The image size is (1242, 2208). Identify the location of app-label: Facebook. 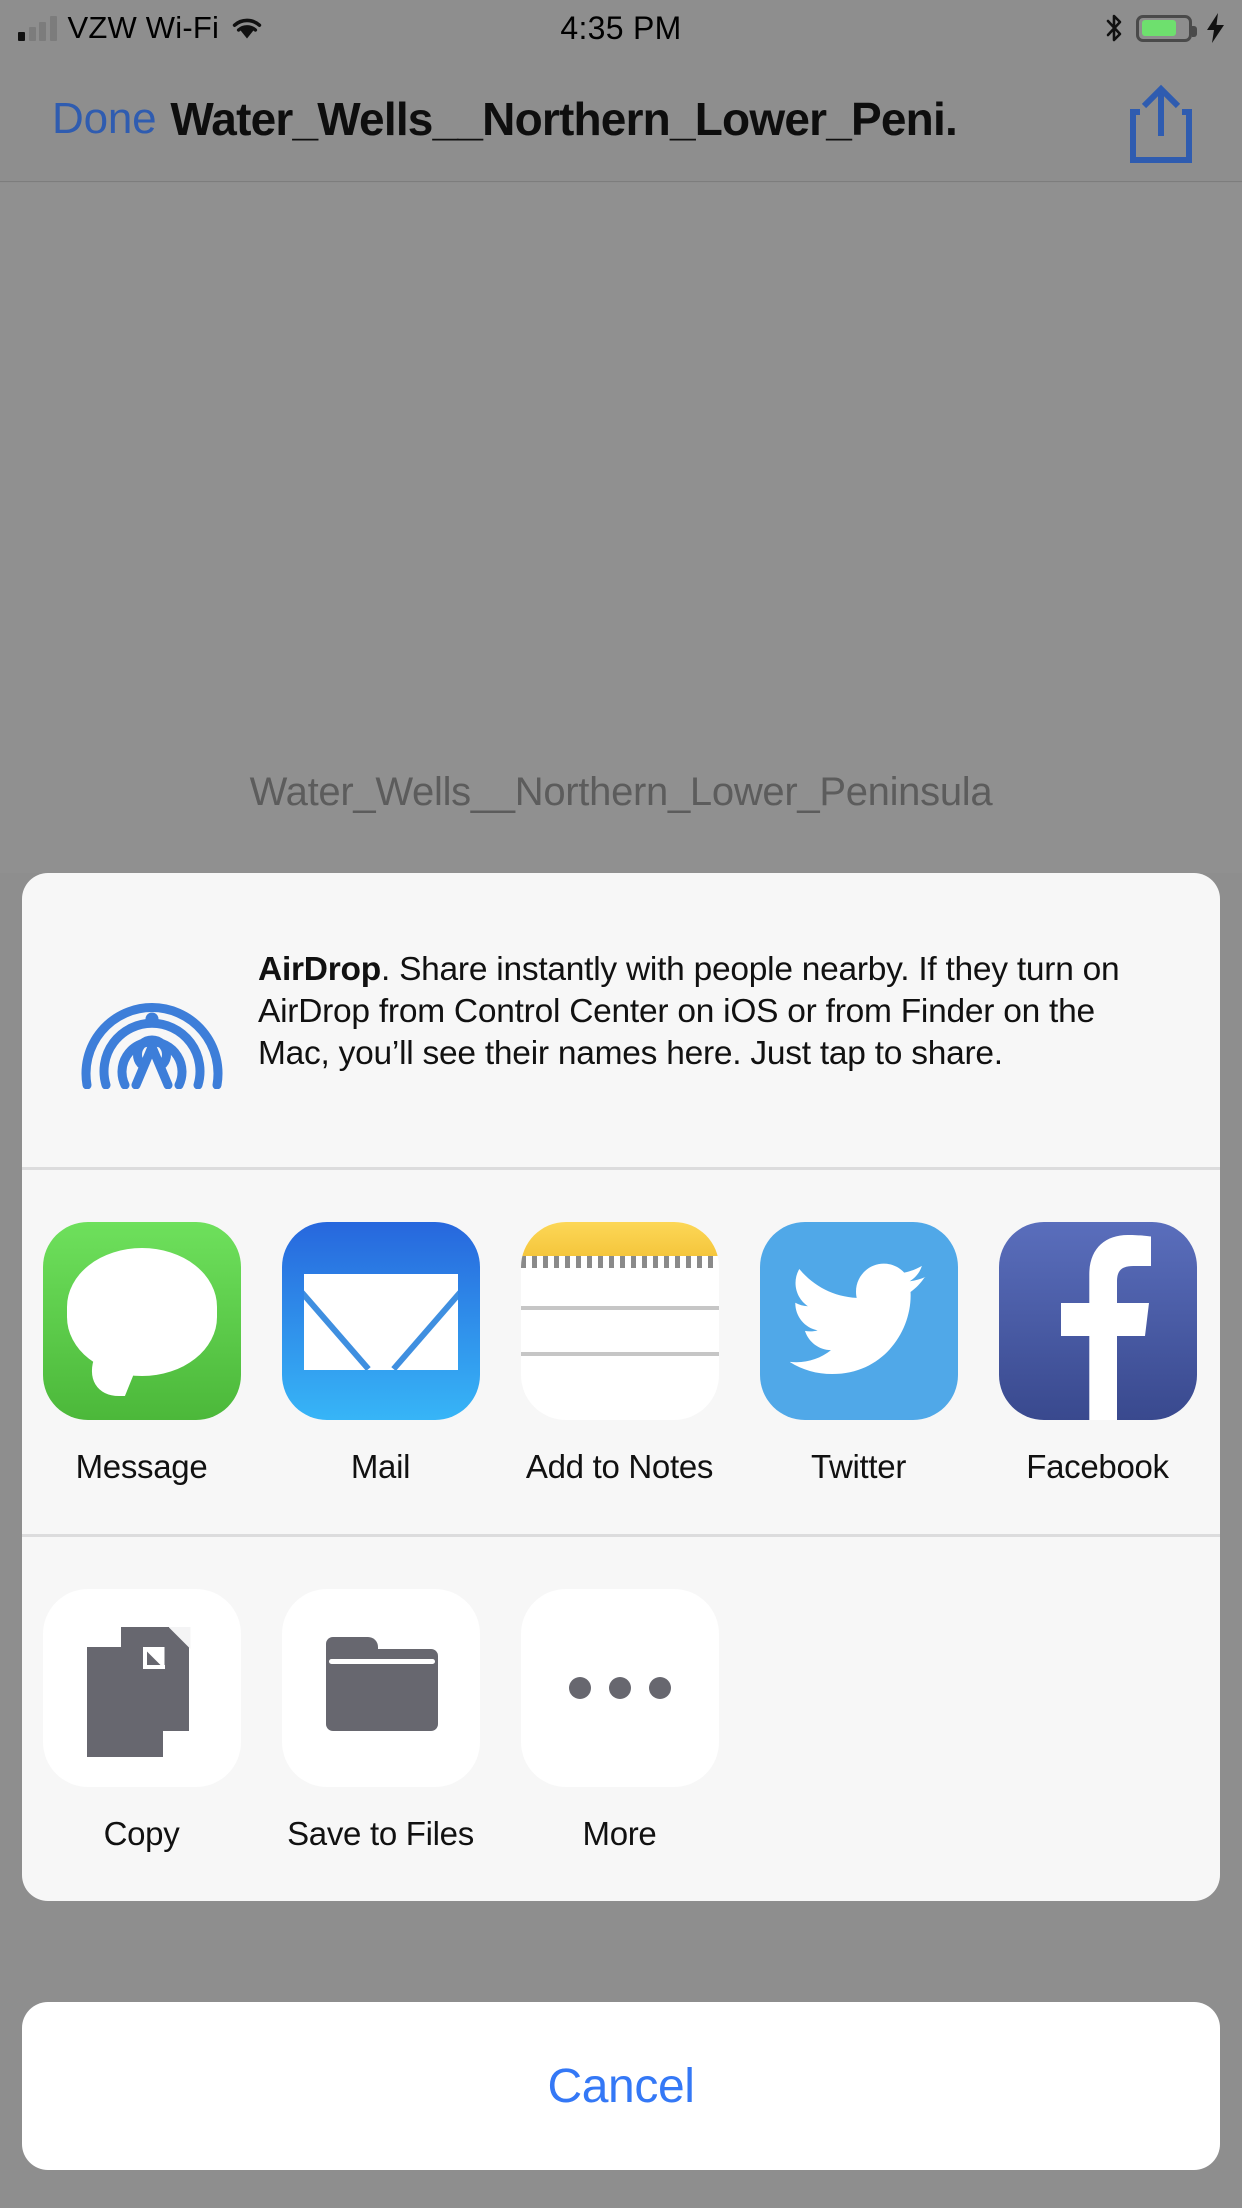
(1097, 1466).